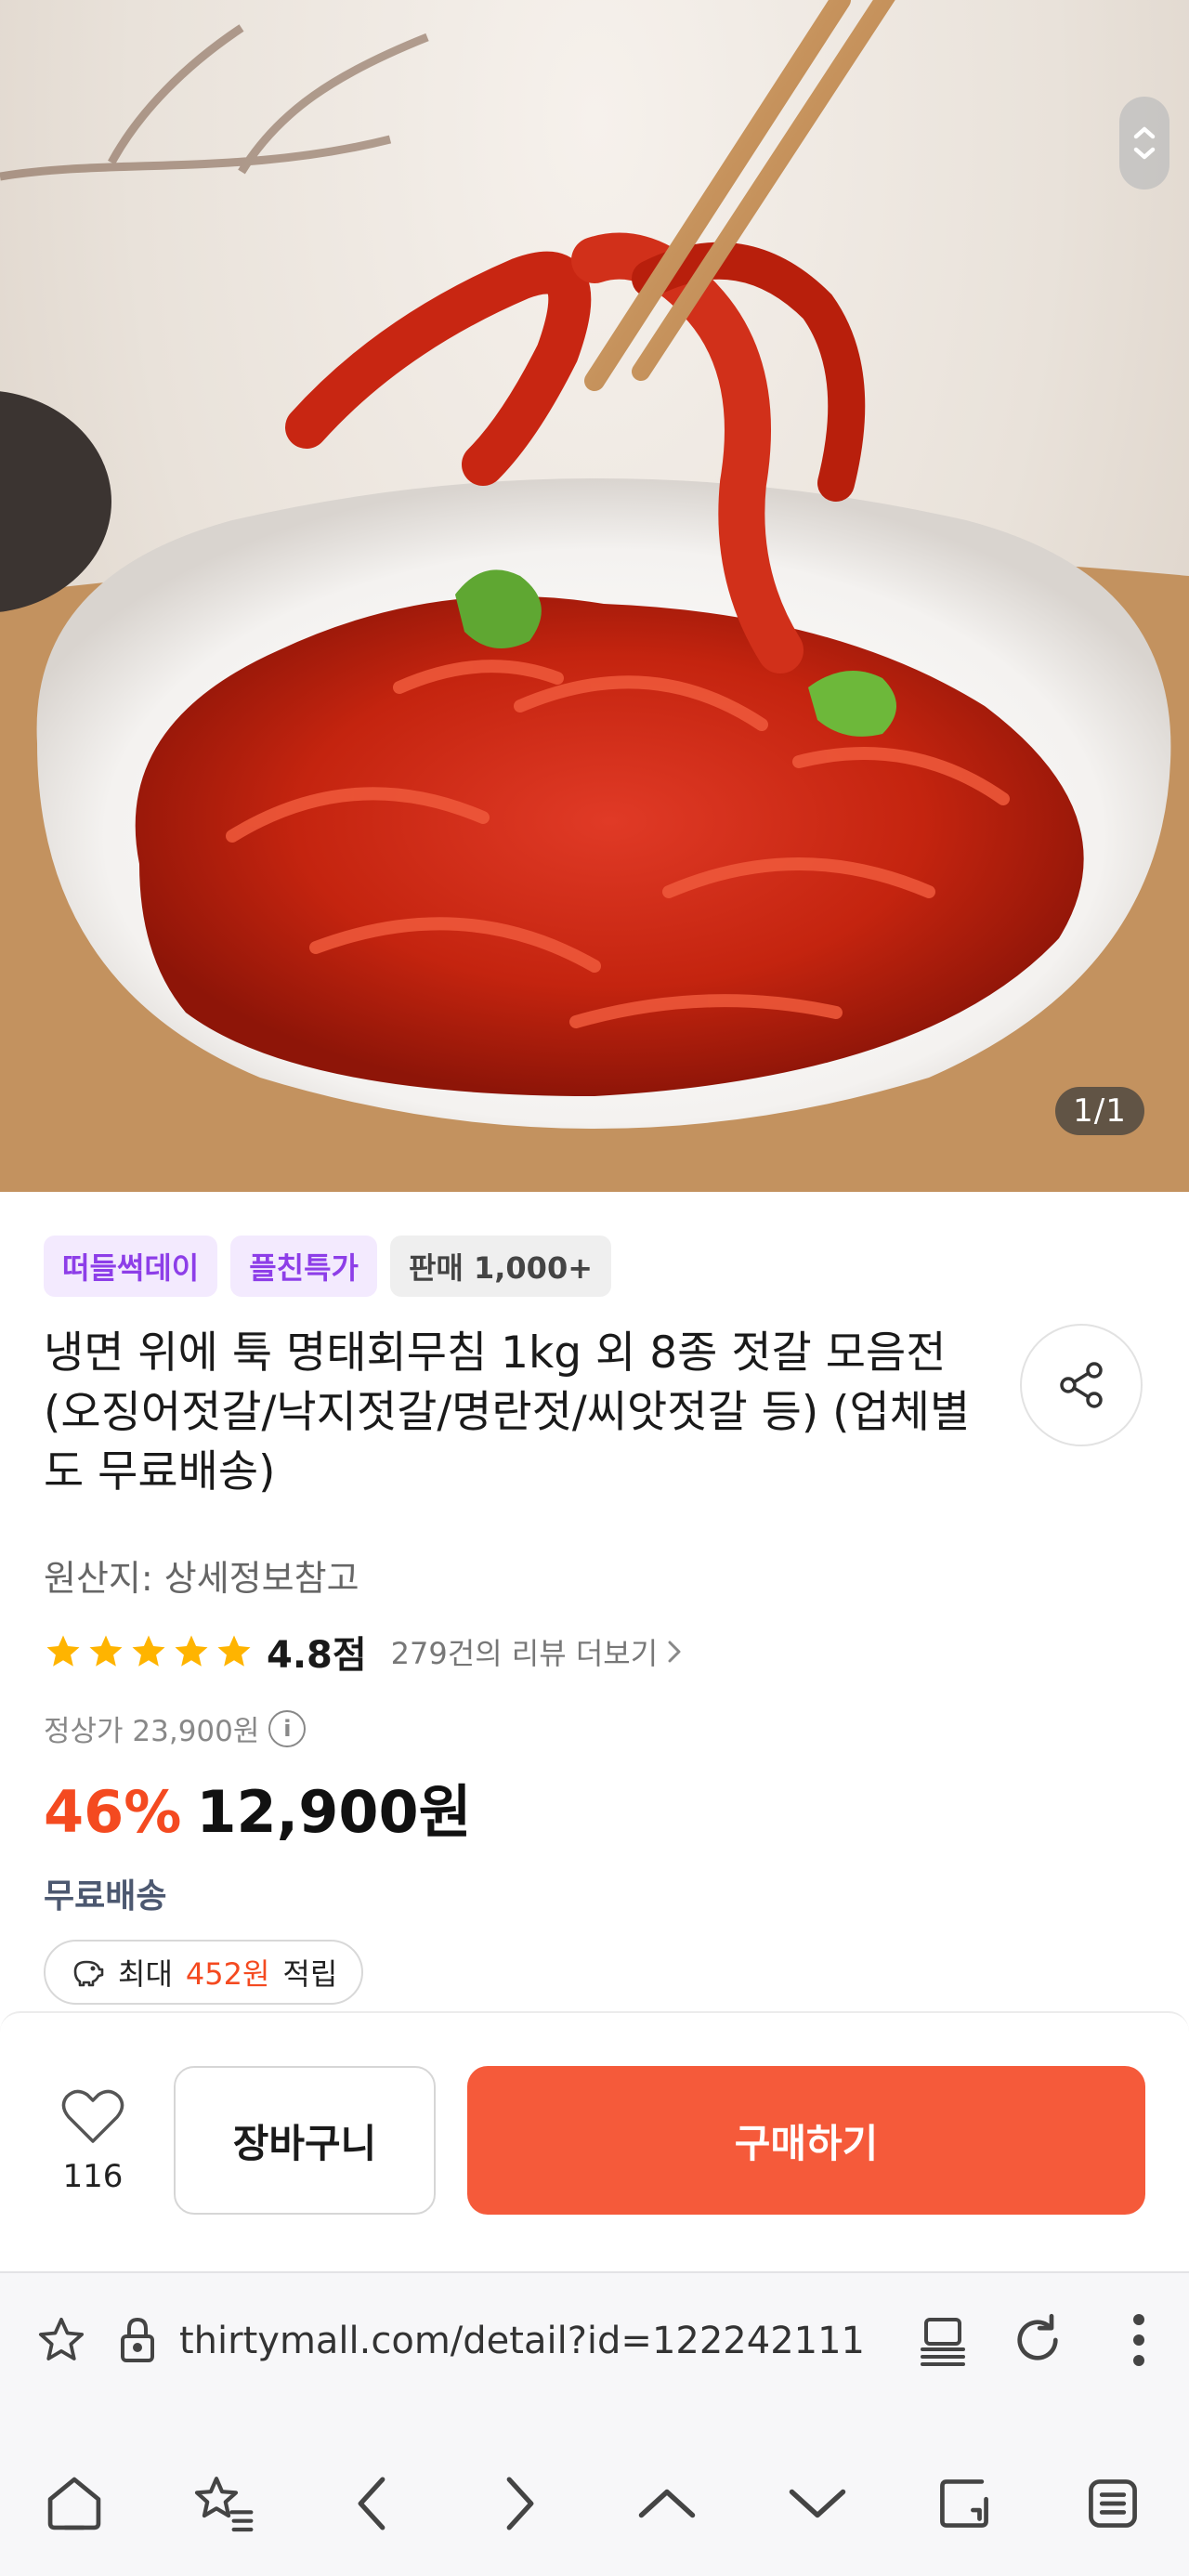  What do you see at coordinates (594, 2423) in the screenshot?
I see `browser-chrome: thirtymall.com/detail?id=122242111` at bounding box center [594, 2423].